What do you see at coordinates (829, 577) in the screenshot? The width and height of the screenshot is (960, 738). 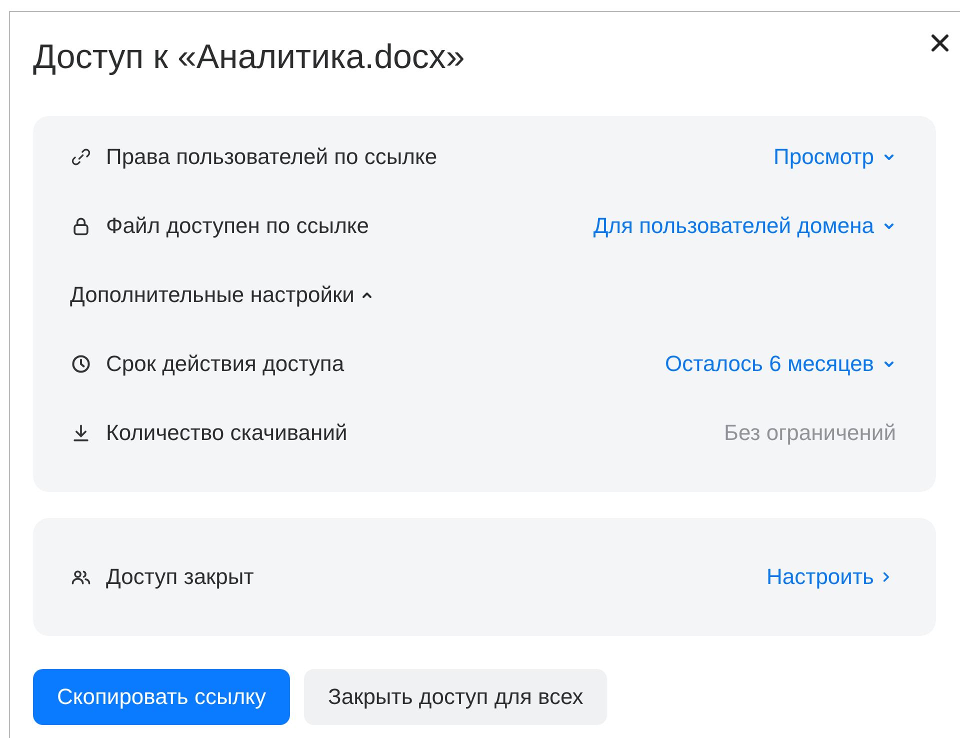 I see `configure-link: Настроить` at bounding box center [829, 577].